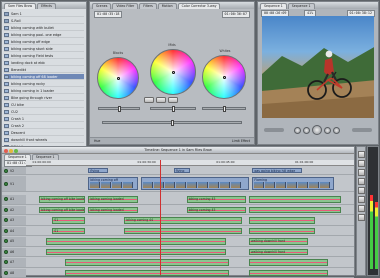 The width and height of the screenshot is (380, 278). I want to click on browser-item: landing dock at ebb, so click(44, 63).